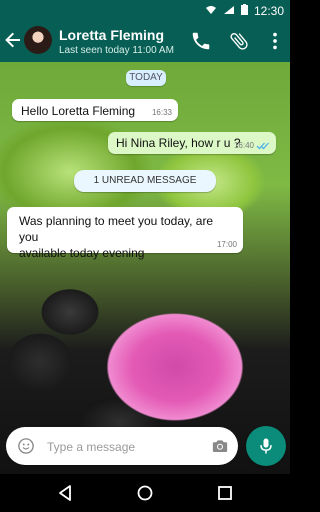 Image resolution: width=320 pixels, height=512 pixels. Describe the element at coordinates (220, 446) in the screenshot. I see `camera-icon` at that location.